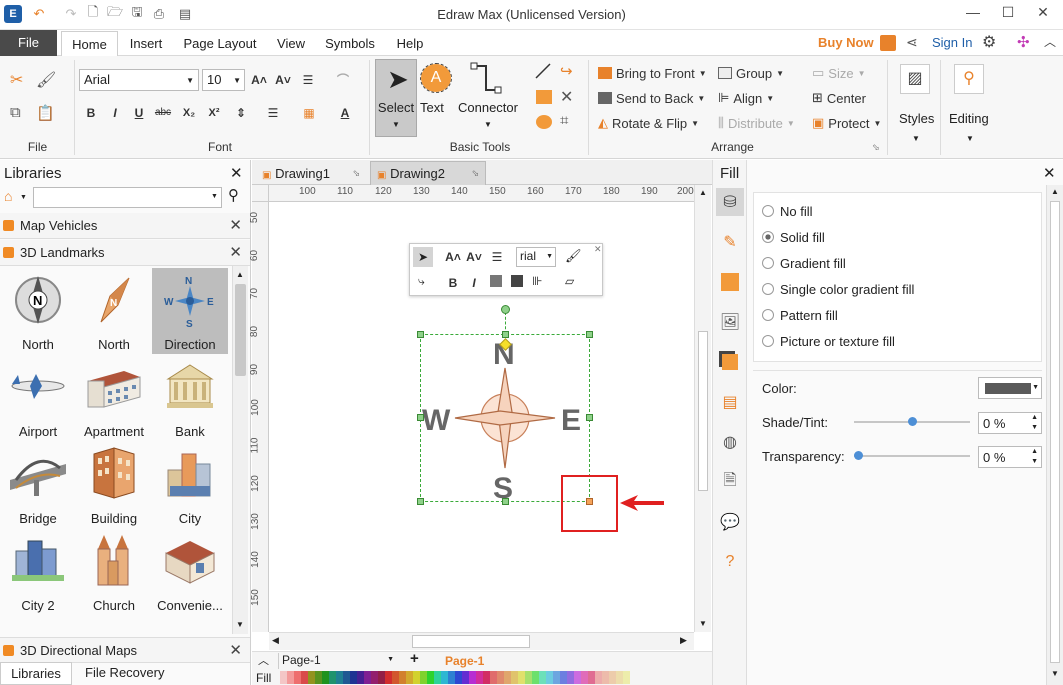 The height and width of the screenshot is (685, 1063). I want to click on globe-icon: ◍, so click(730, 442).